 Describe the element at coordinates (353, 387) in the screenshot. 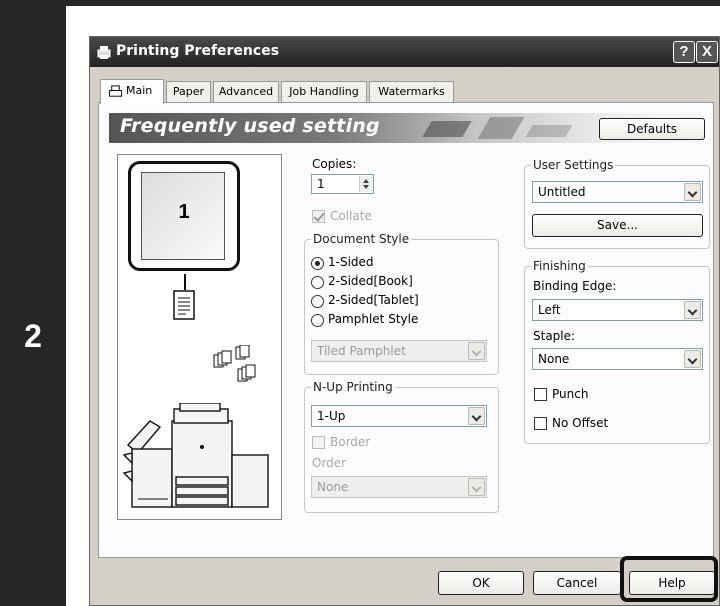

I see `nup-printing-label: N-Up Printing` at that location.